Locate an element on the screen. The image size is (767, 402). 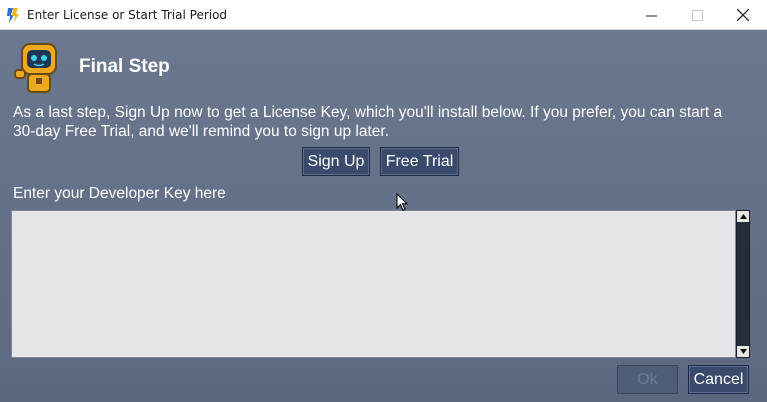
app-logo-icon is located at coordinates (13, 15).